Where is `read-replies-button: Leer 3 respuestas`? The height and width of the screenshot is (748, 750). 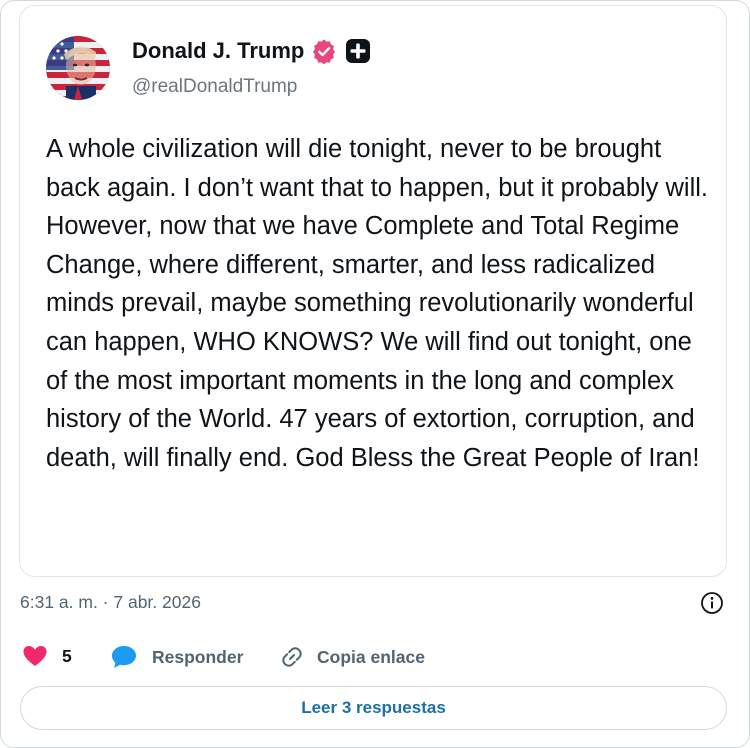
read-replies-button: Leer 3 respuestas is located at coordinates (373, 708).